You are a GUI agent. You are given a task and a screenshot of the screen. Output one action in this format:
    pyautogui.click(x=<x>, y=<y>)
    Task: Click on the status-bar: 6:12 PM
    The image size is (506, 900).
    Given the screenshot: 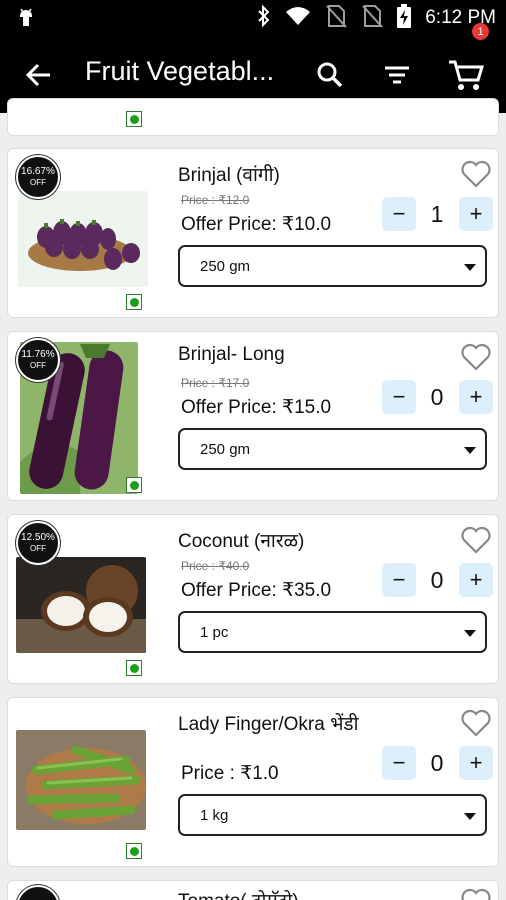 What is the action you would take?
    pyautogui.click(x=253, y=18)
    